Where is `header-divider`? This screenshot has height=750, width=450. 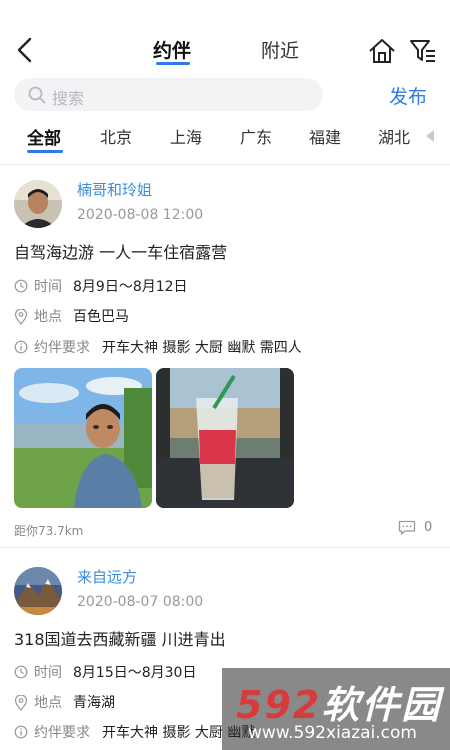 header-divider is located at coordinates (225, 164).